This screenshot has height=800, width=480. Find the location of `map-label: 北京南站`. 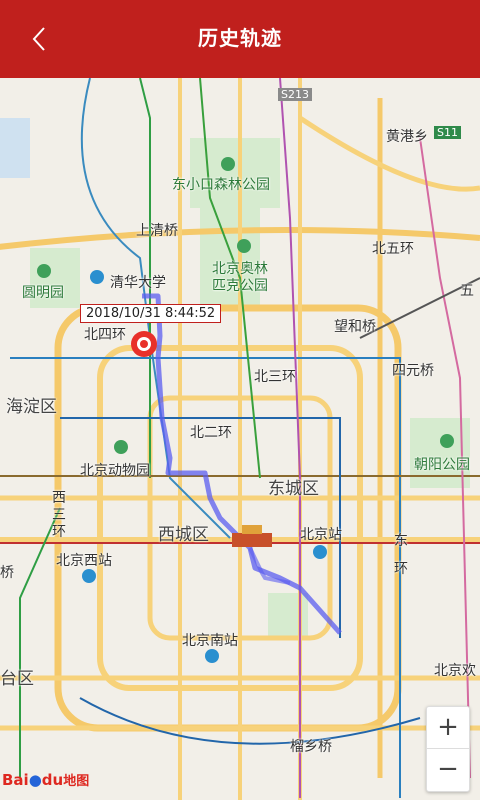

map-label: 北京南站 is located at coordinates (210, 641).